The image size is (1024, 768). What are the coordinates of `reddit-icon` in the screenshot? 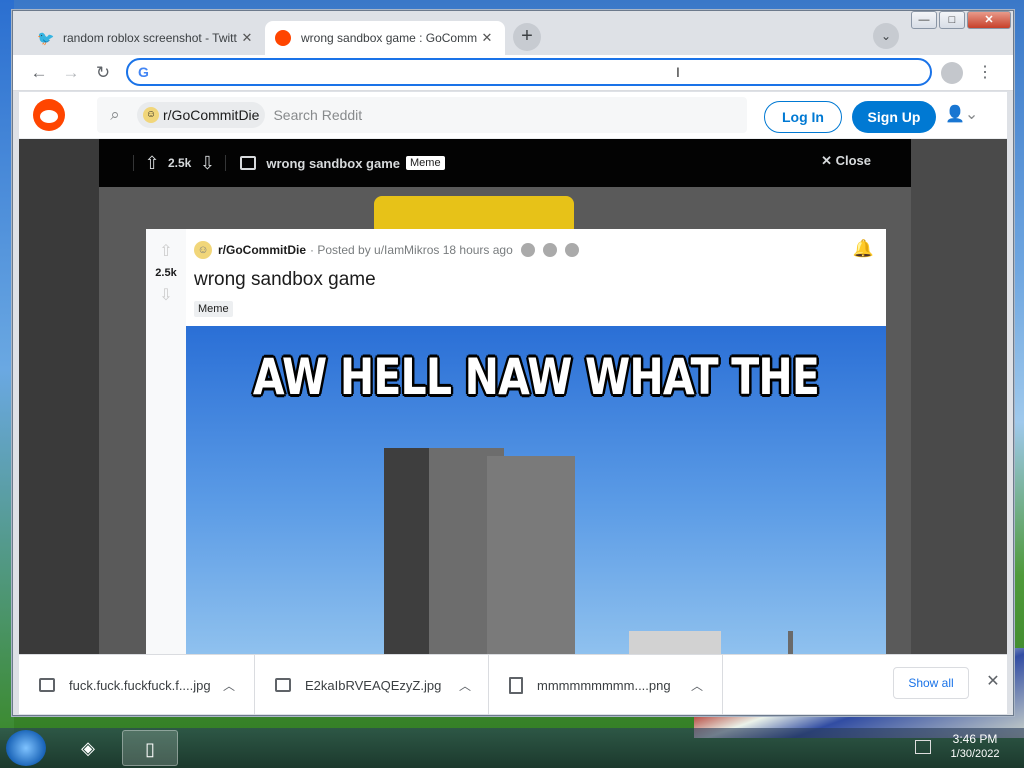 It's located at (283, 38).